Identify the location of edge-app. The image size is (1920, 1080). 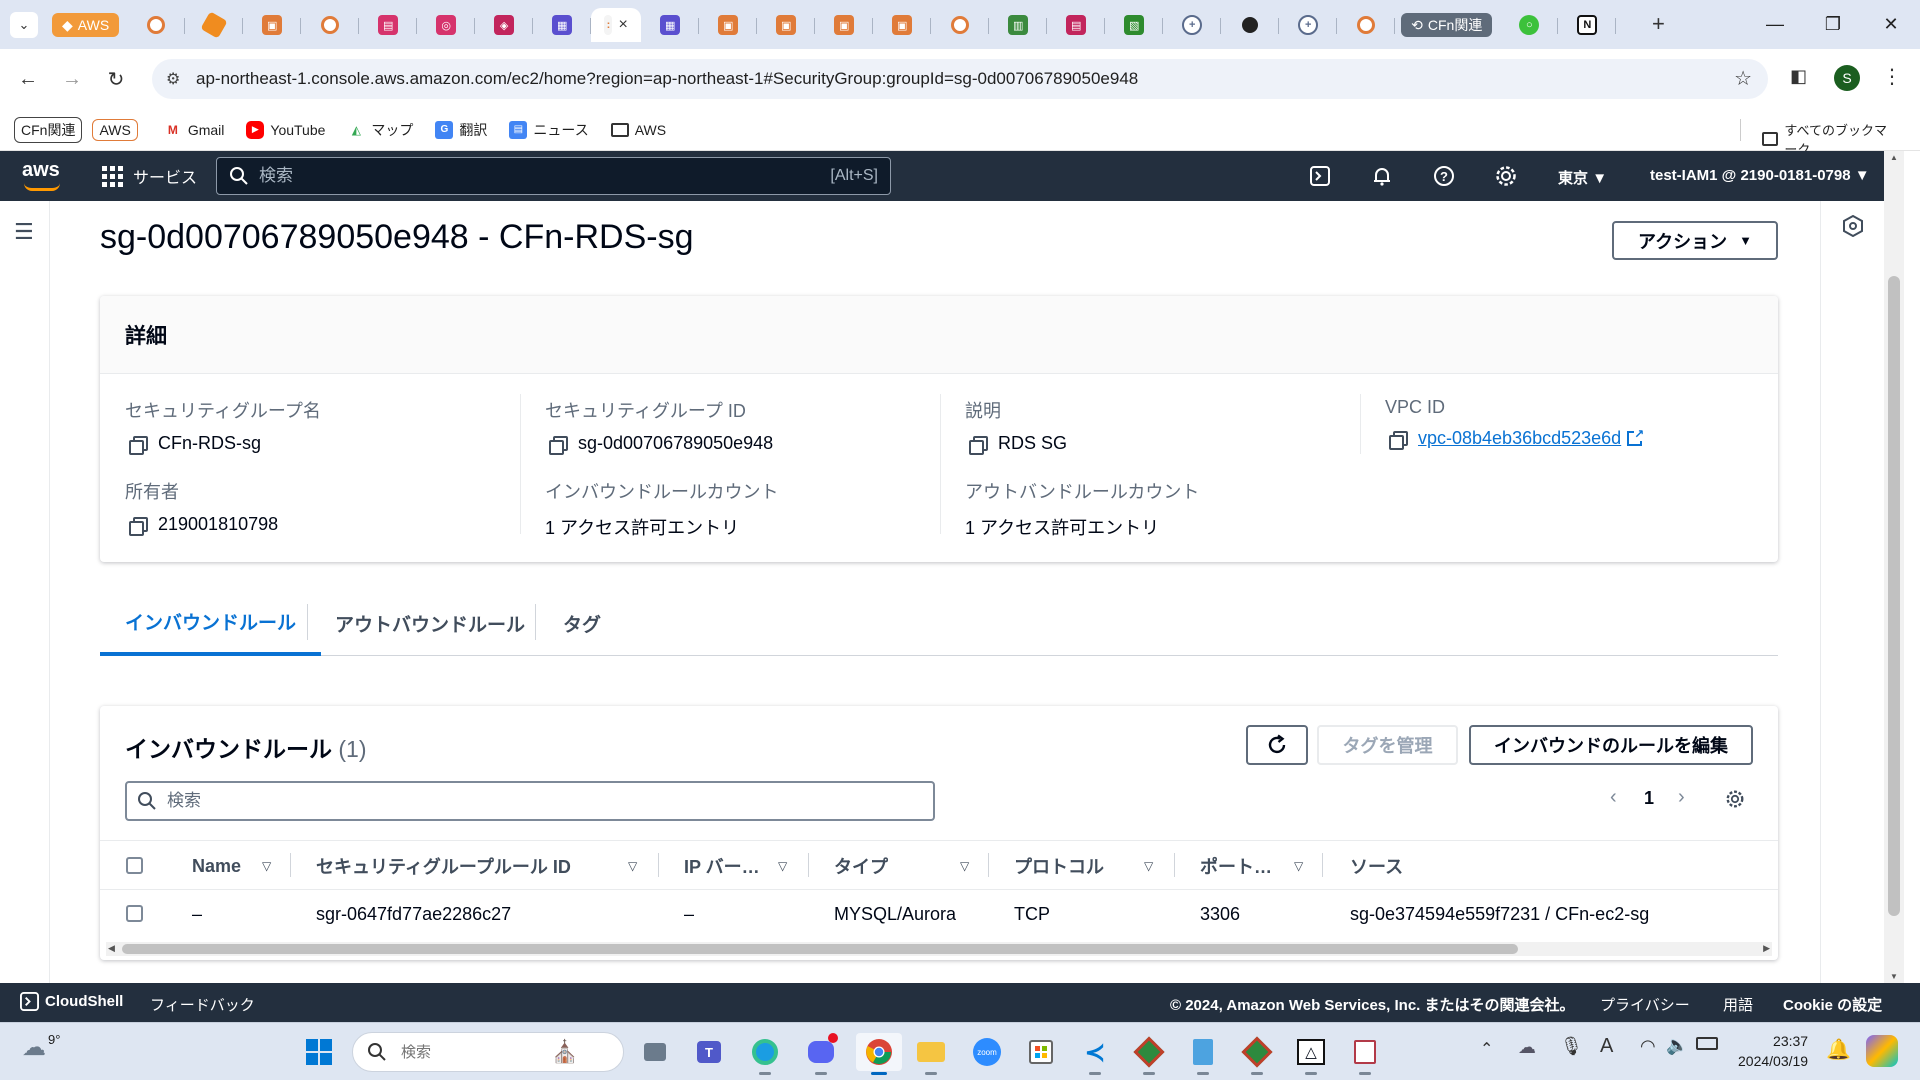
(765, 1054).